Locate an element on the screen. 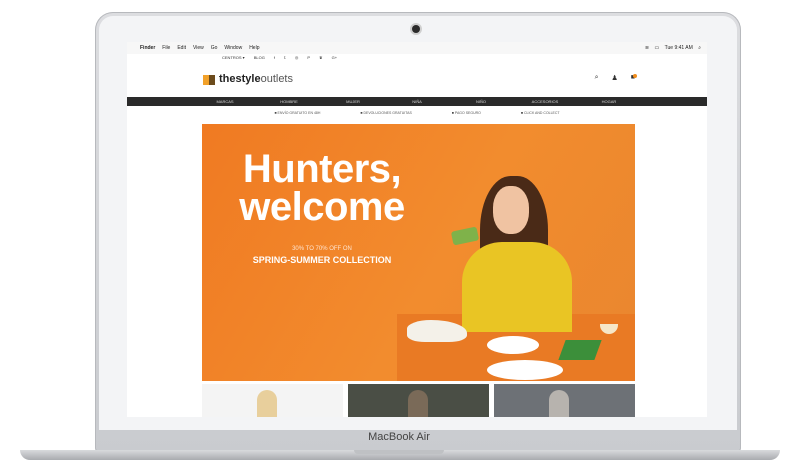  hero-collection: SPRING-SUMMER COLLECTION is located at coordinates (322, 260).